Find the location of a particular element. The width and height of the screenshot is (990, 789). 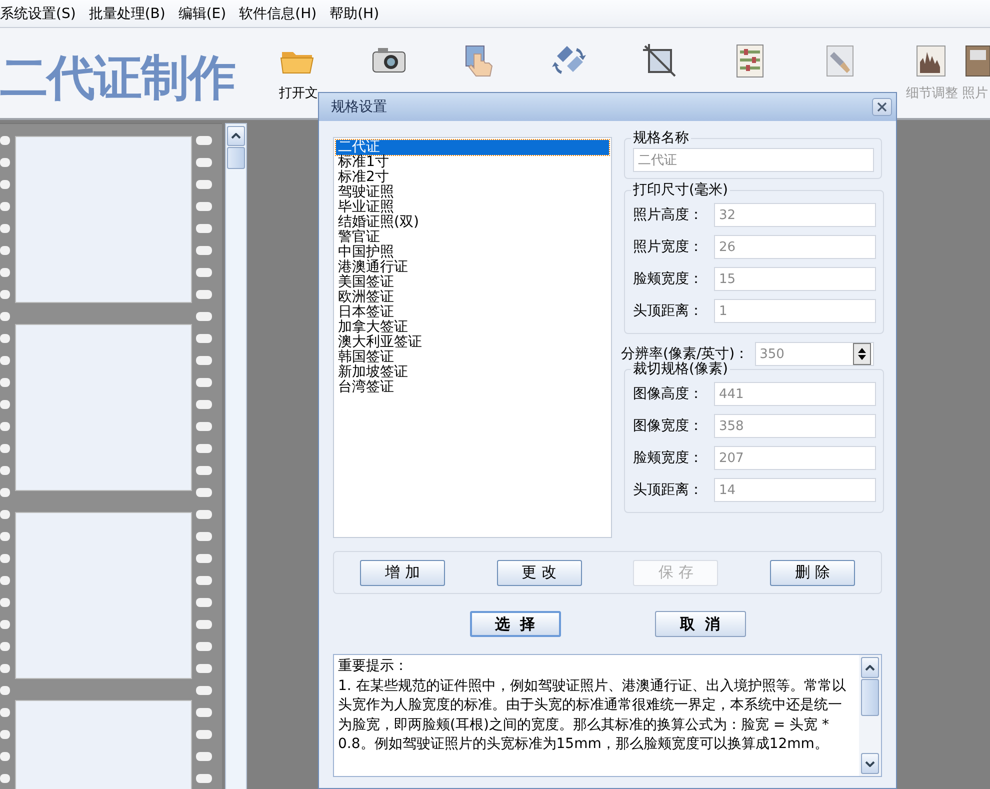

notes-heading: 重要提示： is located at coordinates (373, 666).